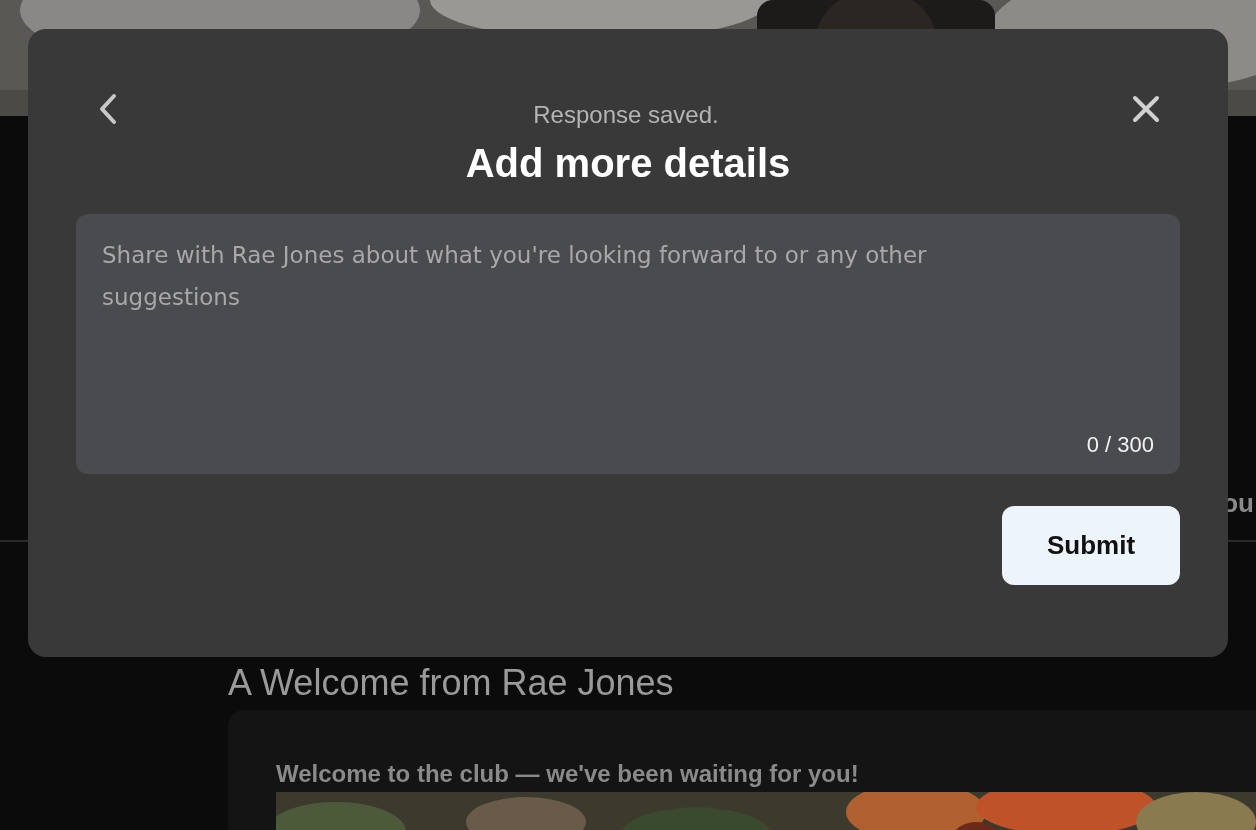  Describe the element at coordinates (1091, 545) in the screenshot. I see `submit-button: Submit` at that location.